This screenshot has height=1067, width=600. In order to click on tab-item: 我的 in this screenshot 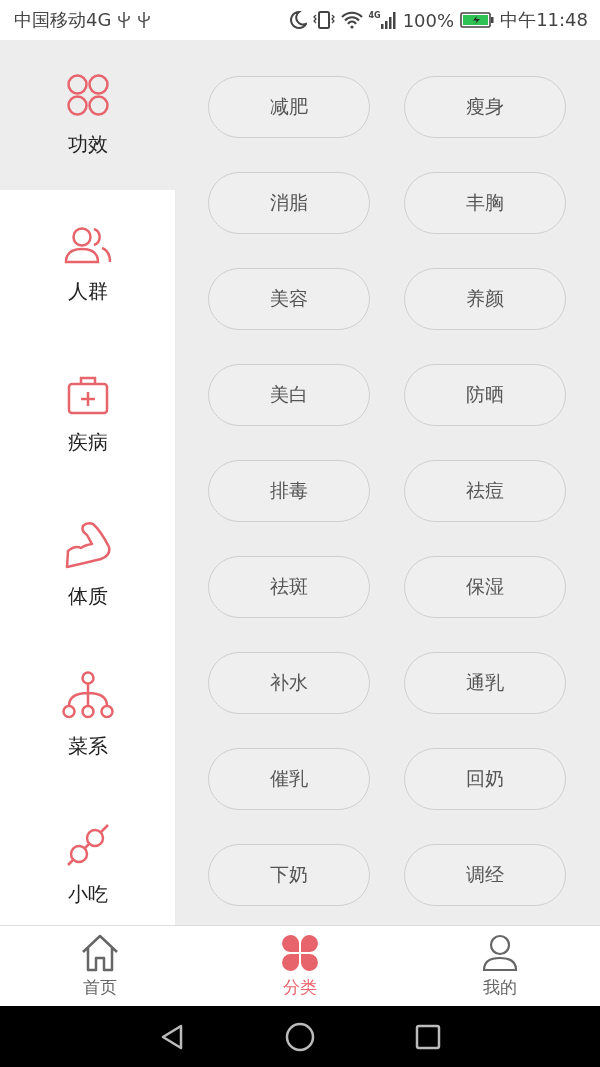, I will do `click(500, 966)`.